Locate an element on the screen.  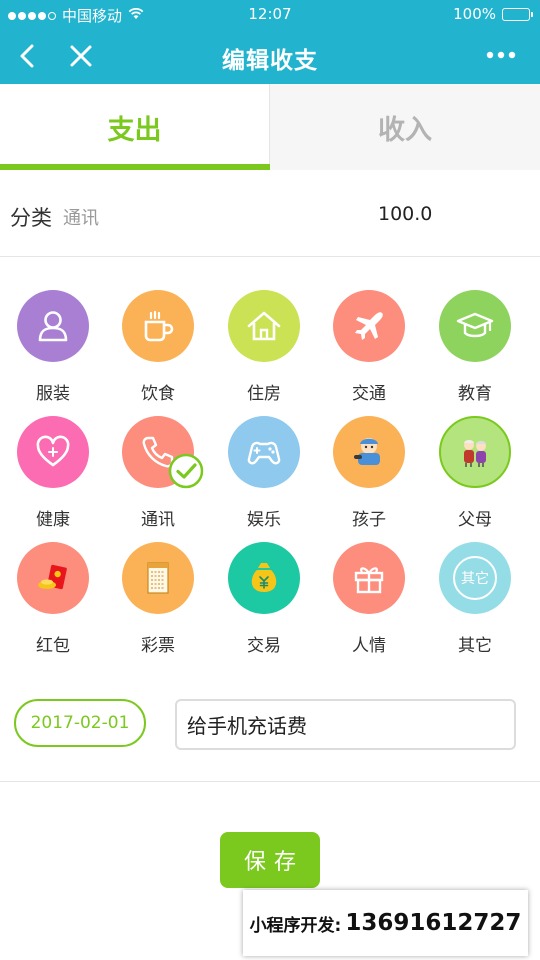
category-label: 红包 is located at coordinates (53, 646).